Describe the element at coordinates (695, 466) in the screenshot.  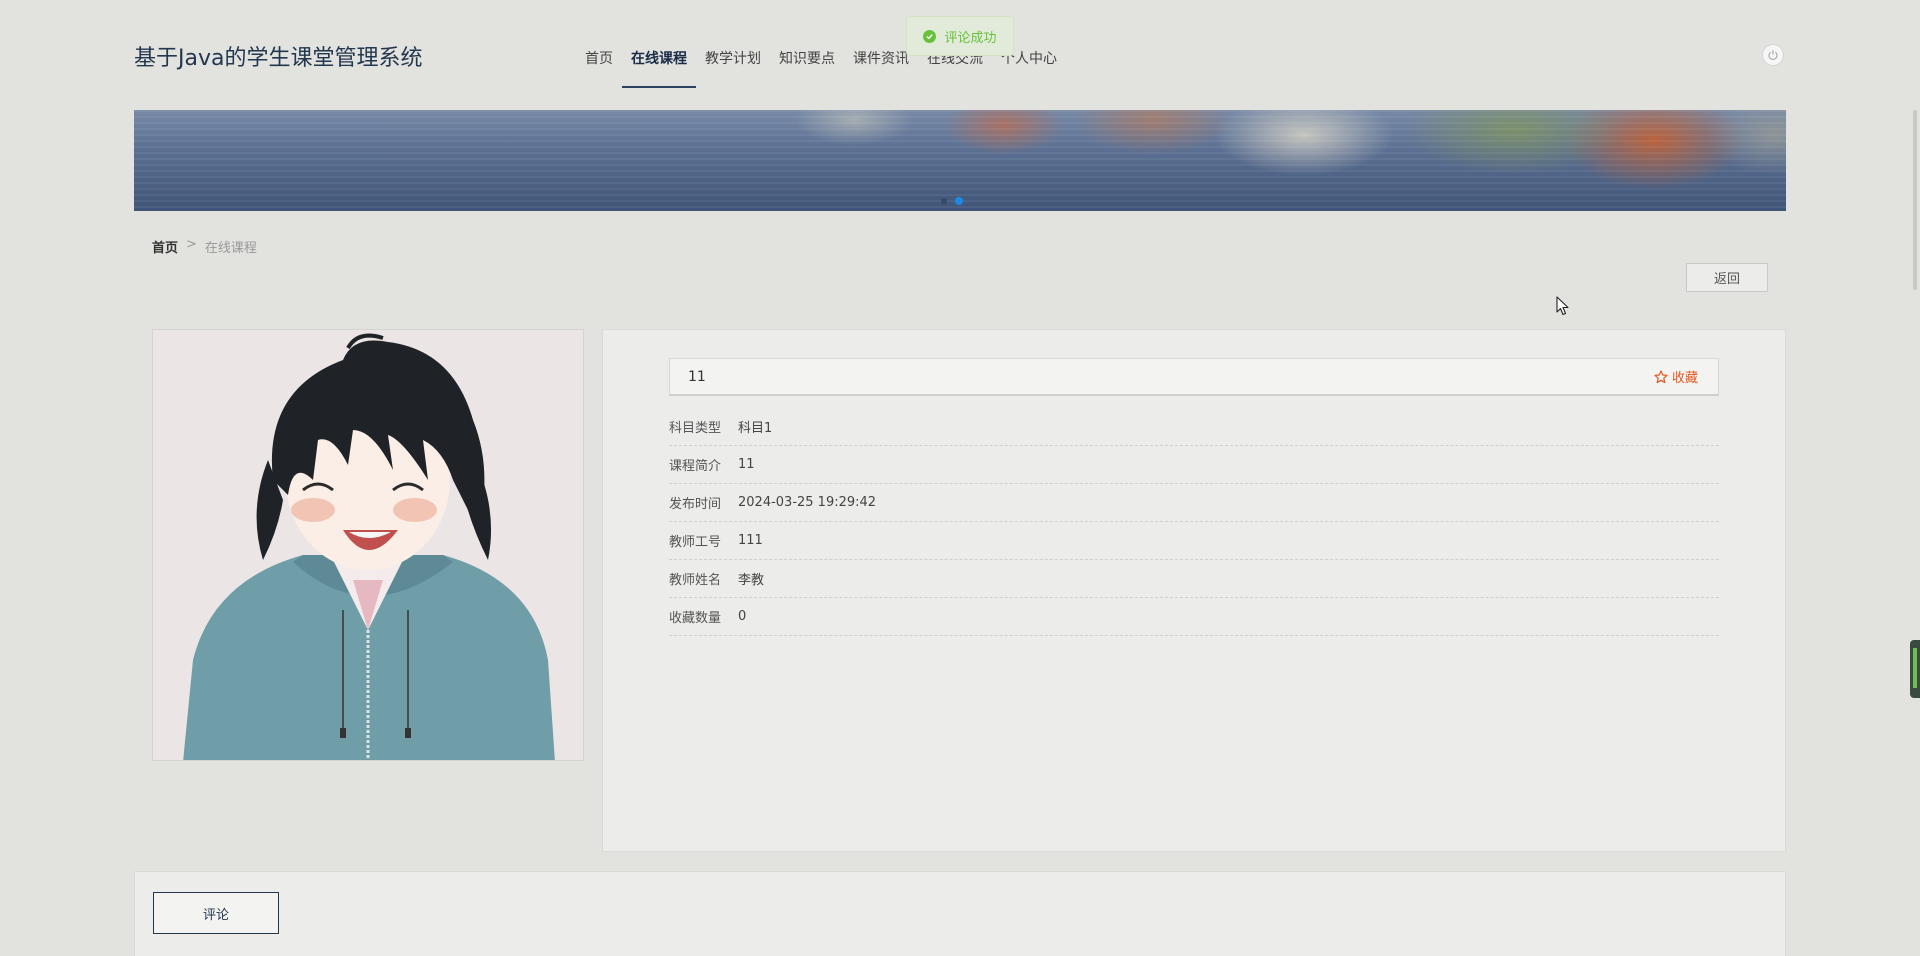
I see `info-label: 课程简介` at that location.